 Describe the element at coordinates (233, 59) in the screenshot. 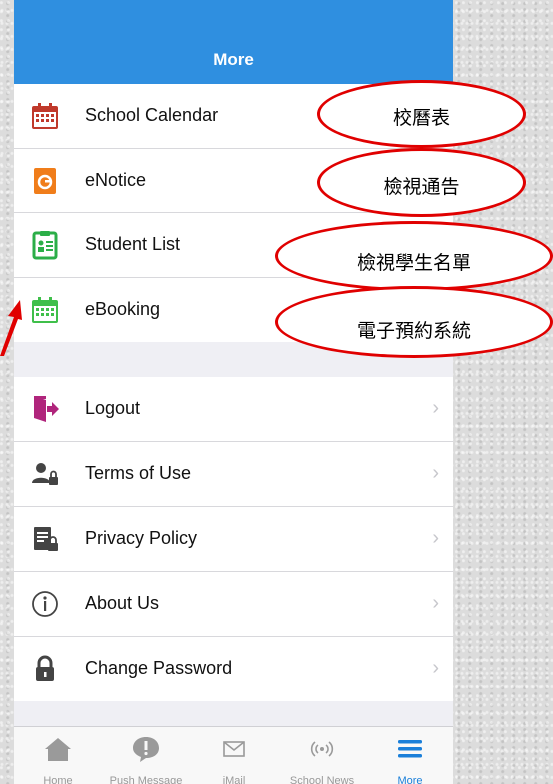

I see `page-title: More` at that location.